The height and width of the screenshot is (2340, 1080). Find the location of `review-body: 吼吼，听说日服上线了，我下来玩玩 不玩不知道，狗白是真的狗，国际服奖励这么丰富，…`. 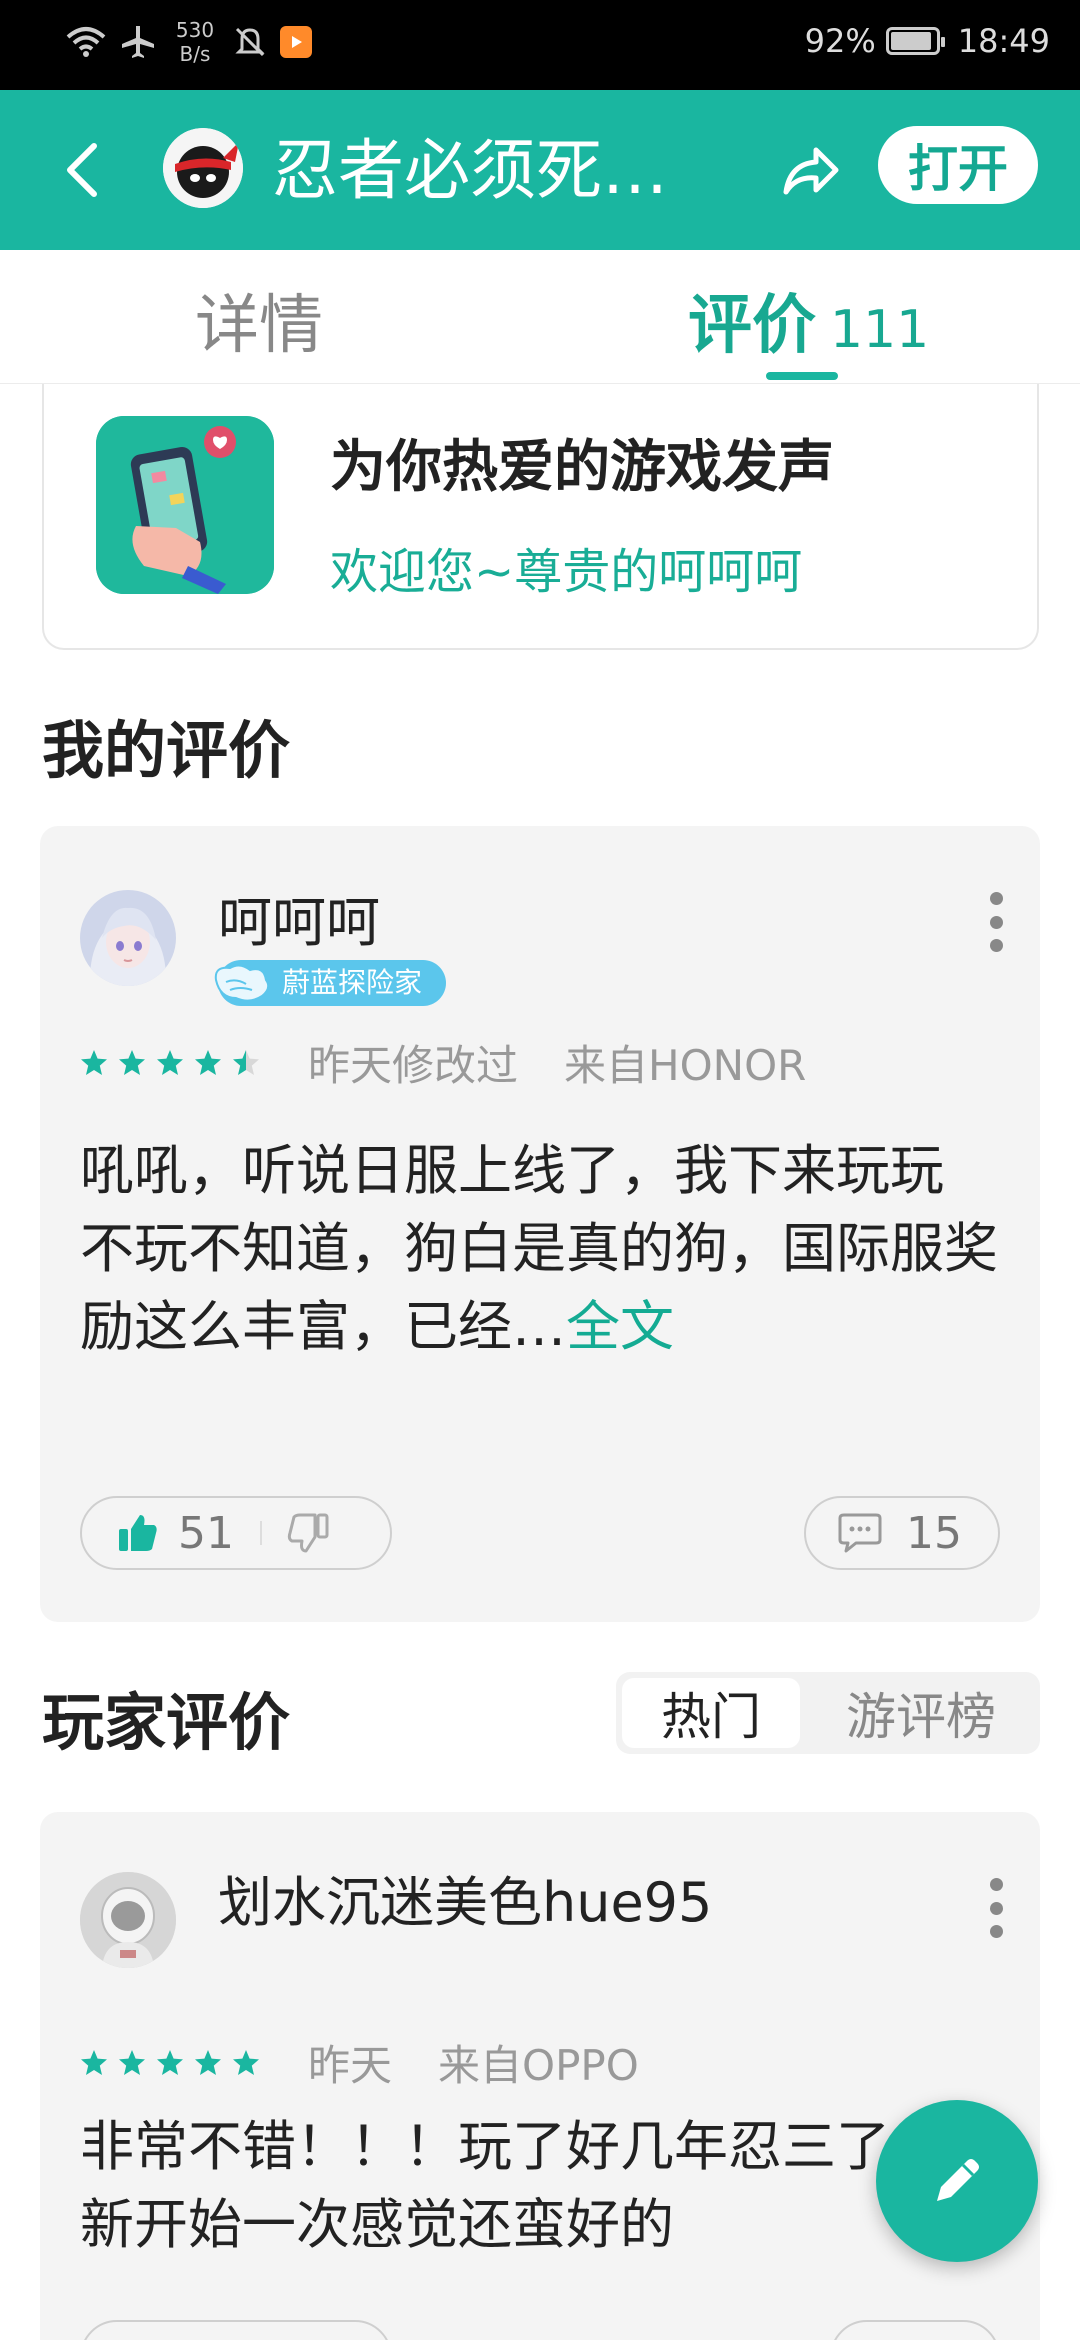

review-body: 吼吼，听说日服上线了，我下来玩玩 不玩不知道，狗白是真的狗，国际服奖励这么丰富，… is located at coordinates (560, 1250).